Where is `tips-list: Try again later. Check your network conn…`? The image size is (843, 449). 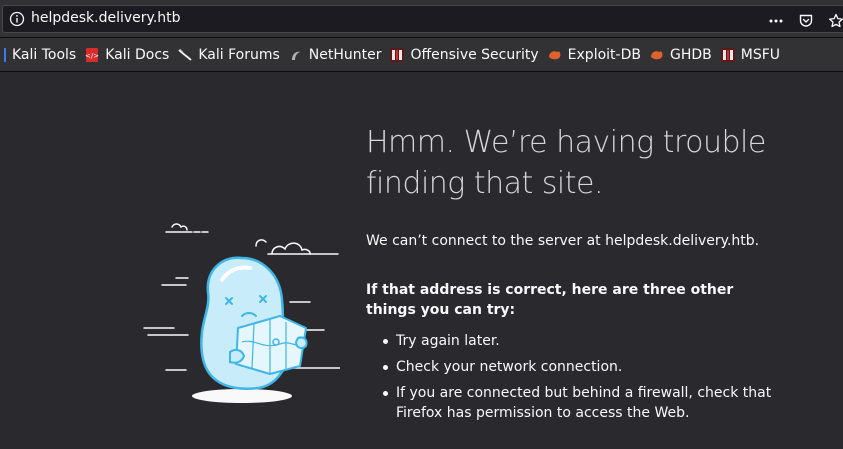 tips-list: Try again later. Check your network conn… is located at coordinates (591, 380).